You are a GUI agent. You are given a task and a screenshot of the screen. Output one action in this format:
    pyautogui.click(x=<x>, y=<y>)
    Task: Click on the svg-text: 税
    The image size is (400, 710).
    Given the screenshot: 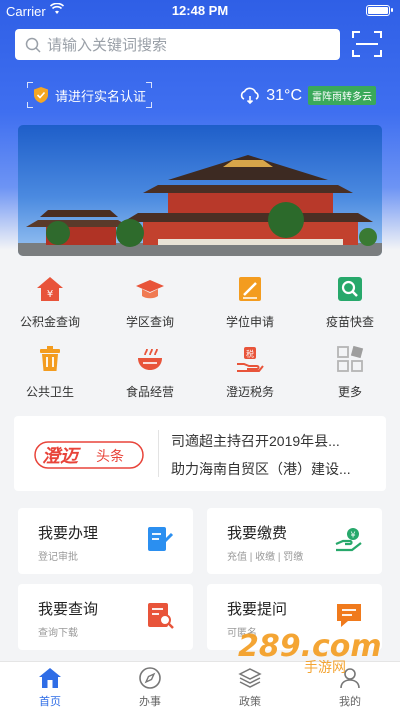 What is the action you would take?
    pyautogui.click(x=250, y=354)
    